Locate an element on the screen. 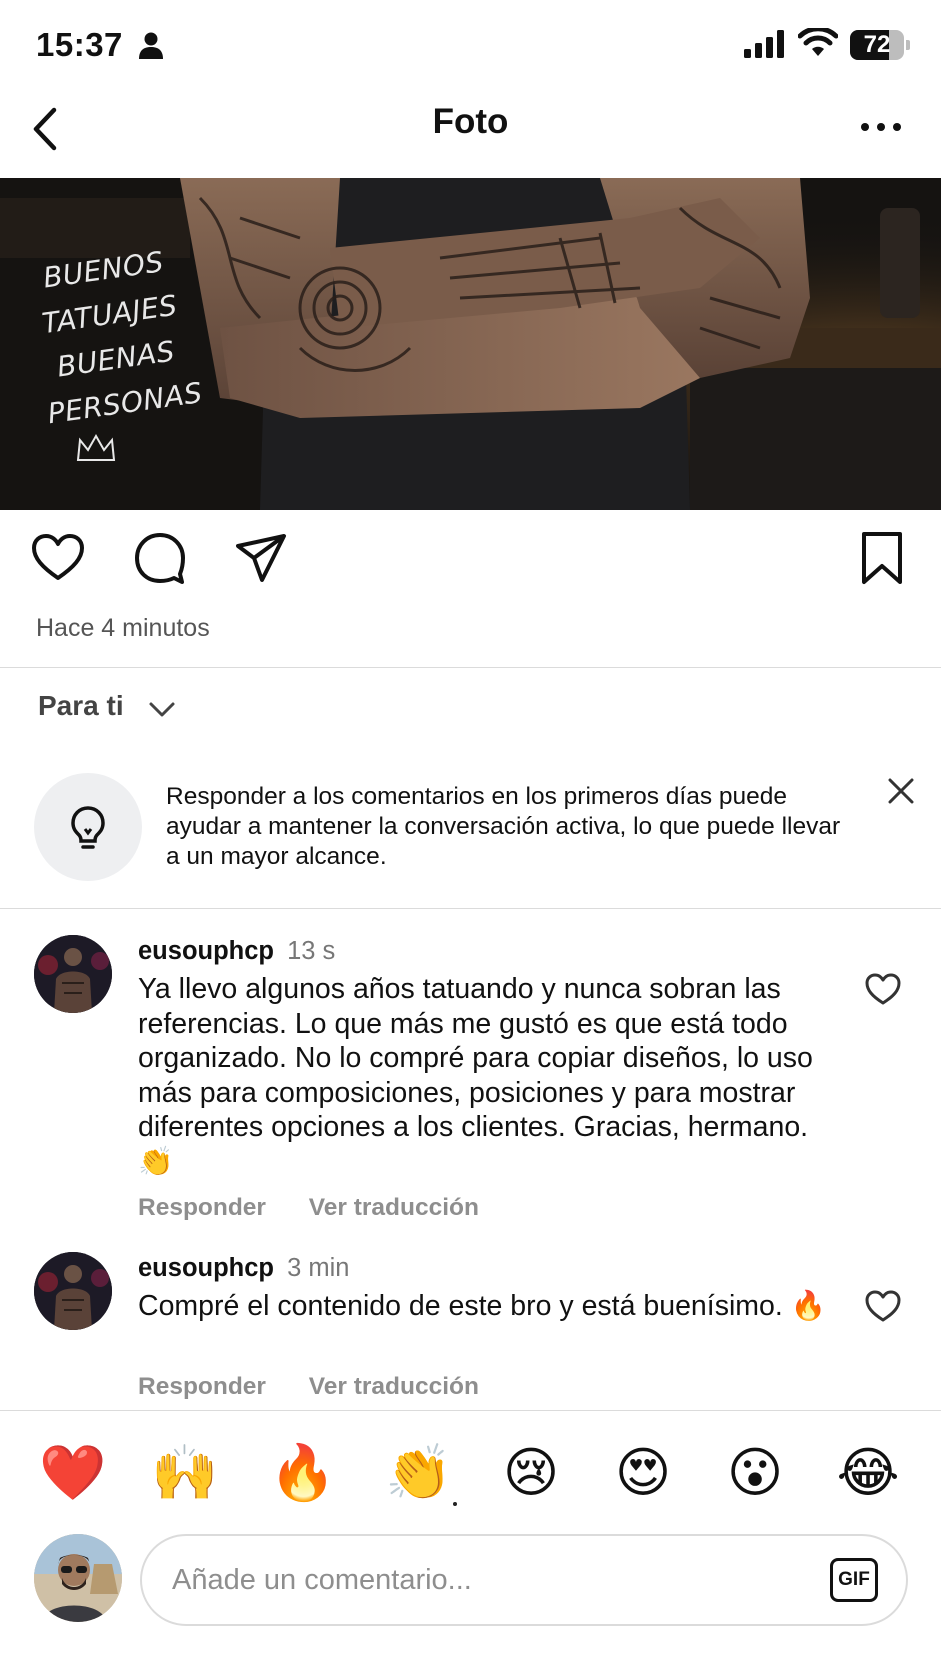 This screenshot has height=1671, width=941. battery-level: 72 is located at coordinates (877, 44).